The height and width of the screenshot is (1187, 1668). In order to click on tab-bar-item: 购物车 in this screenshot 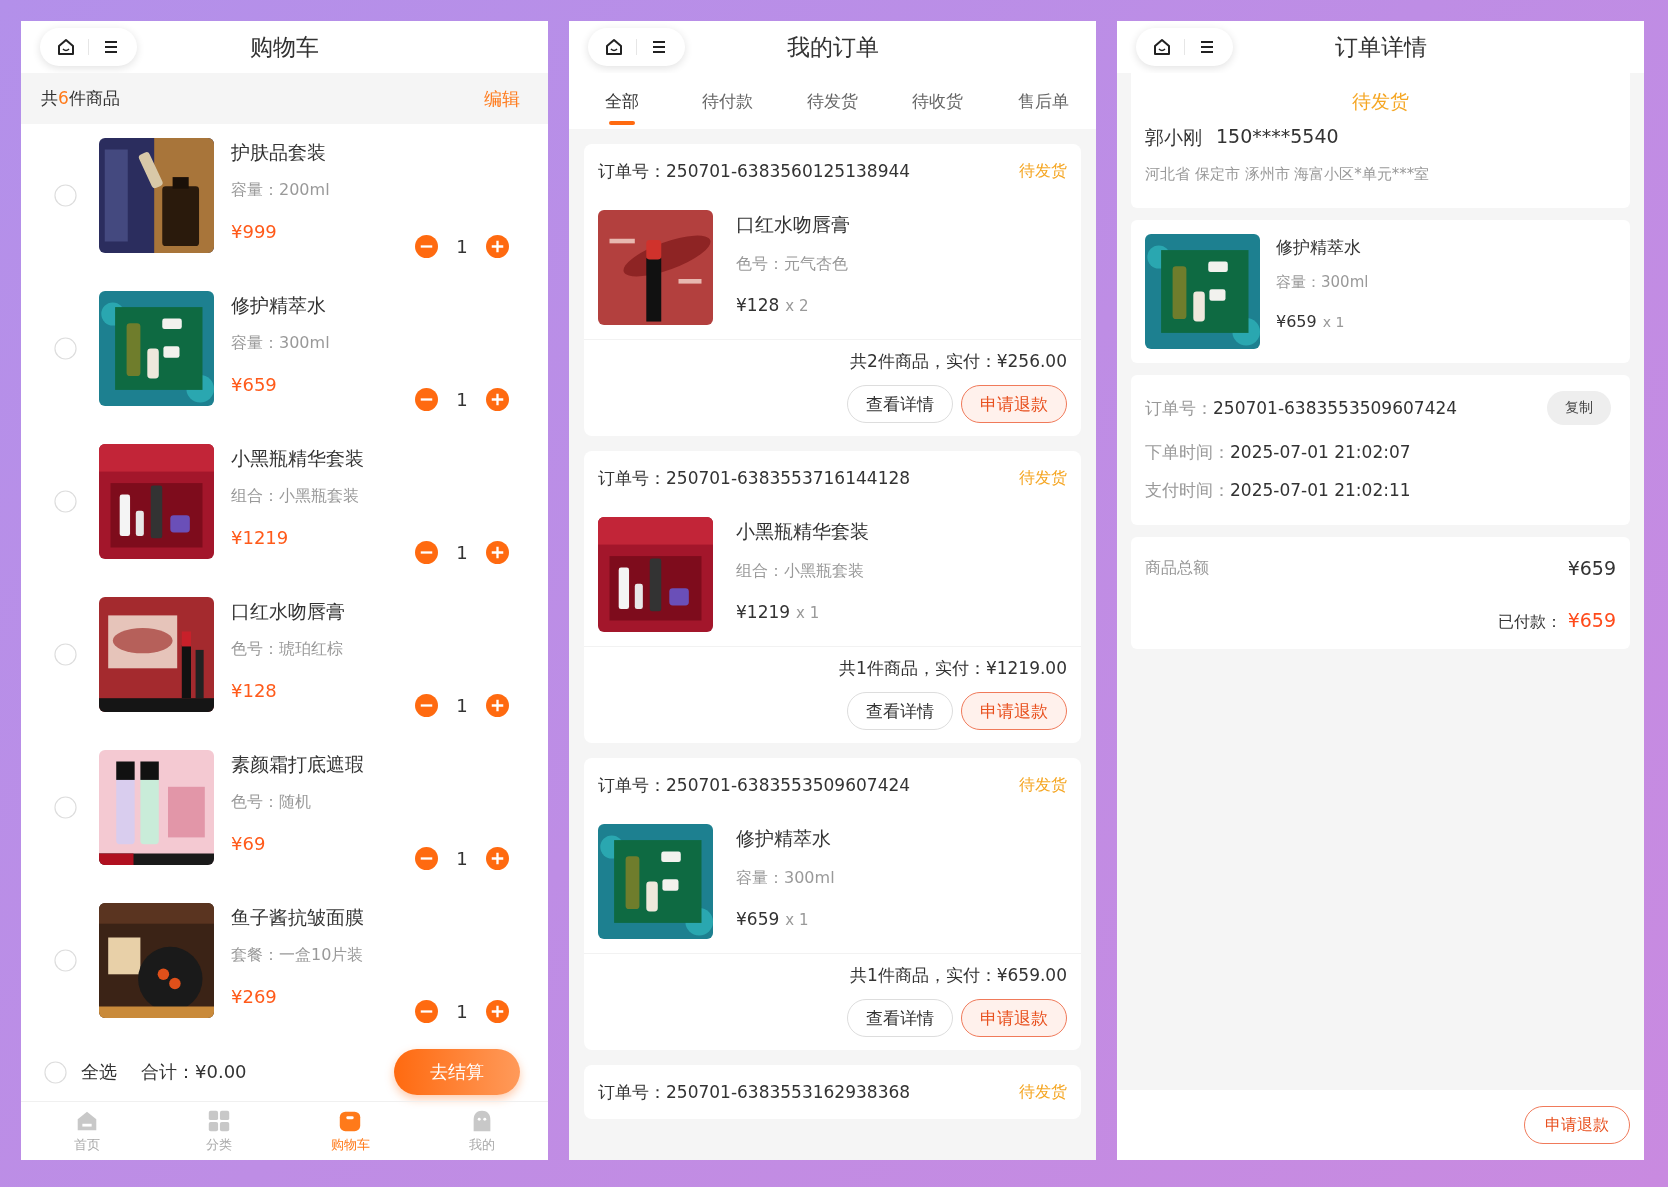, I will do `click(350, 1131)`.